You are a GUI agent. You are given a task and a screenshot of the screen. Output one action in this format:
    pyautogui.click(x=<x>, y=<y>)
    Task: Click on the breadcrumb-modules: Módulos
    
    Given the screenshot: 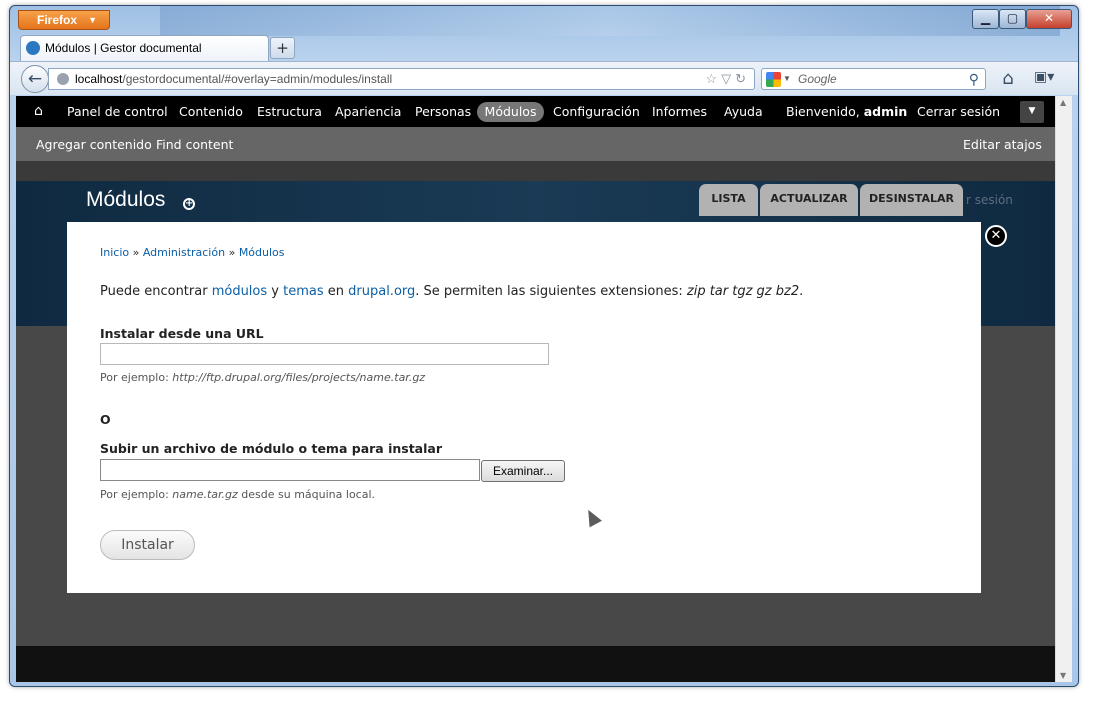 What is the action you would take?
    pyautogui.click(x=262, y=252)
    